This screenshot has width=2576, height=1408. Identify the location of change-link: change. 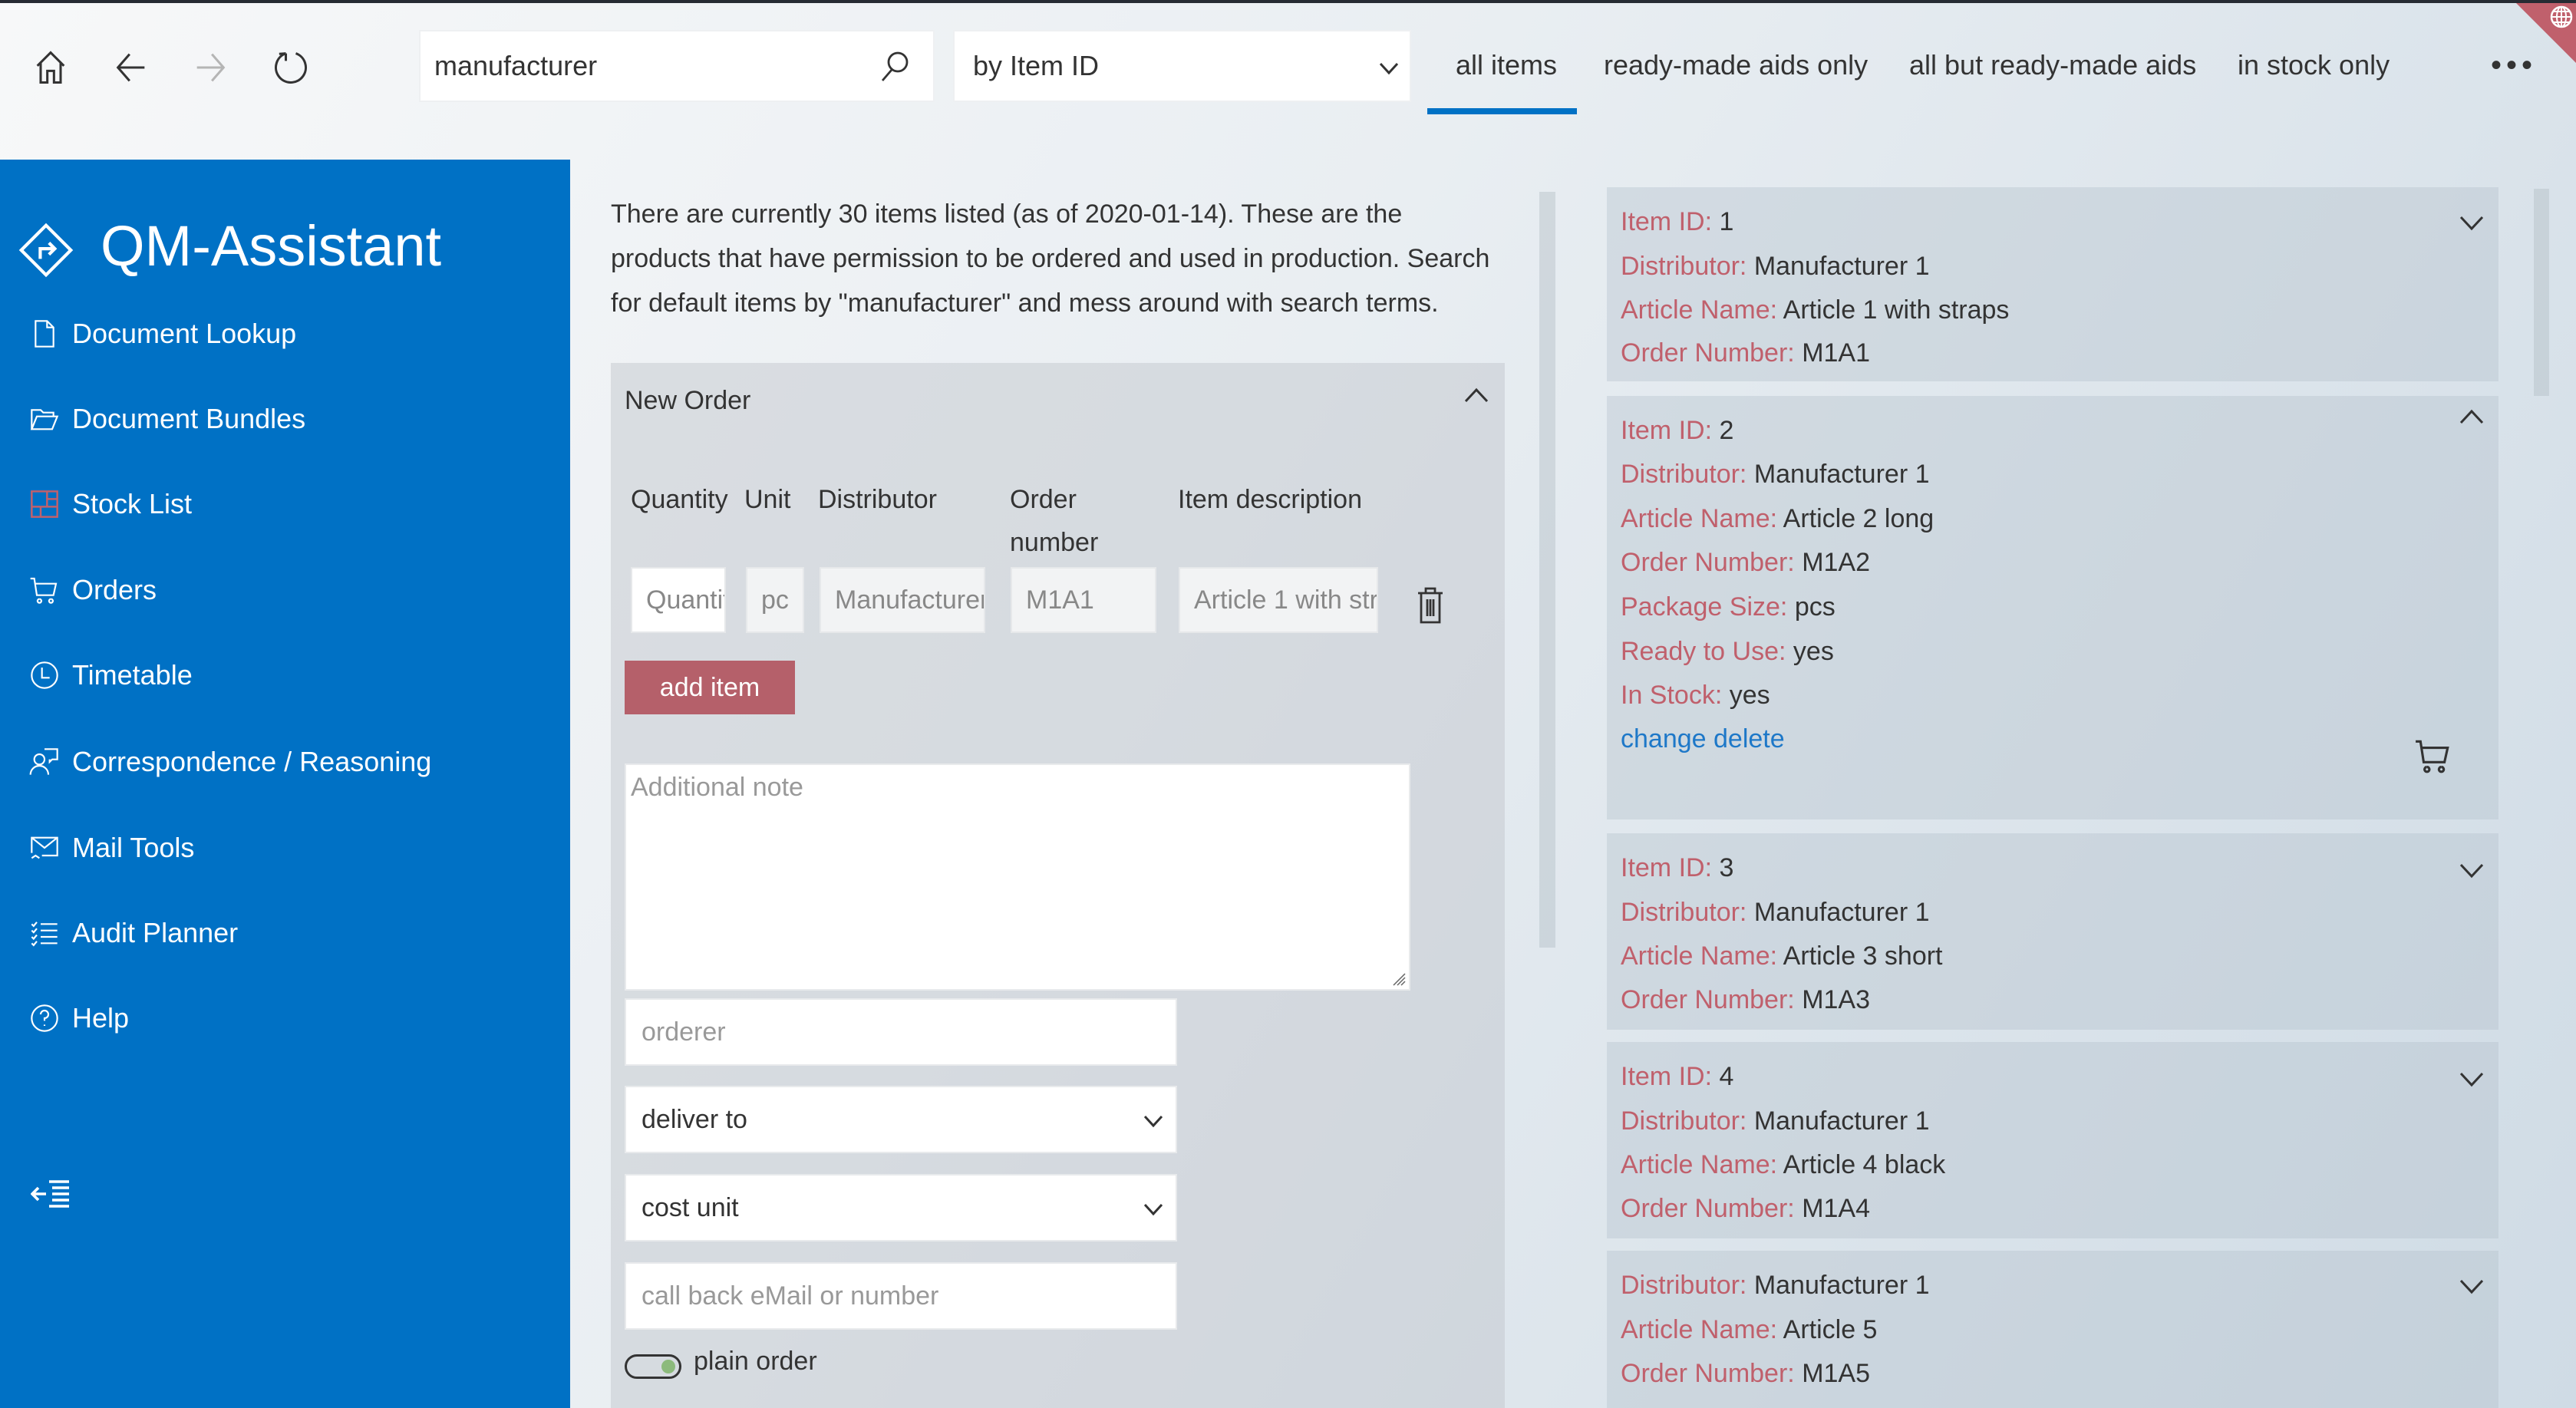
(1664, 738).